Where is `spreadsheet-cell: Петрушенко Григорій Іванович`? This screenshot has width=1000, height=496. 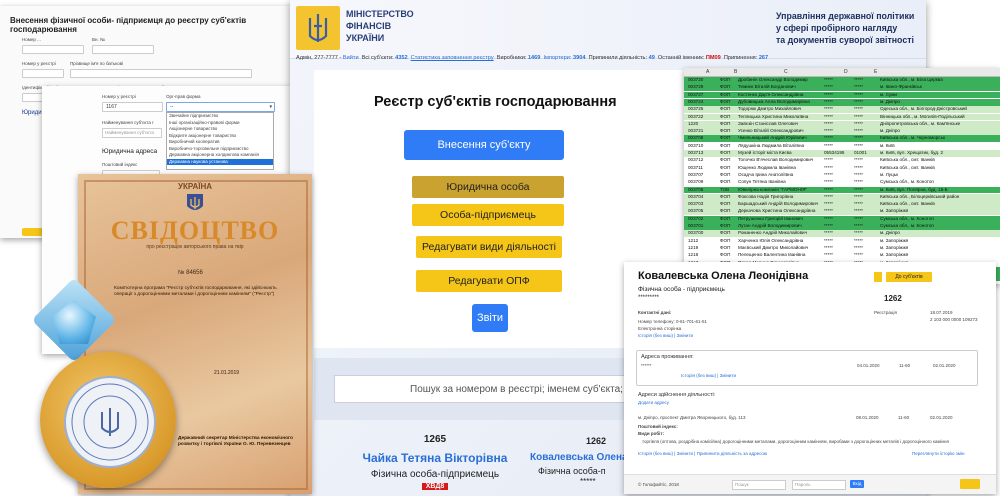
spreadsheet-cell: Петрушенко Григорій Іванович is located at coordinates (770, 219).